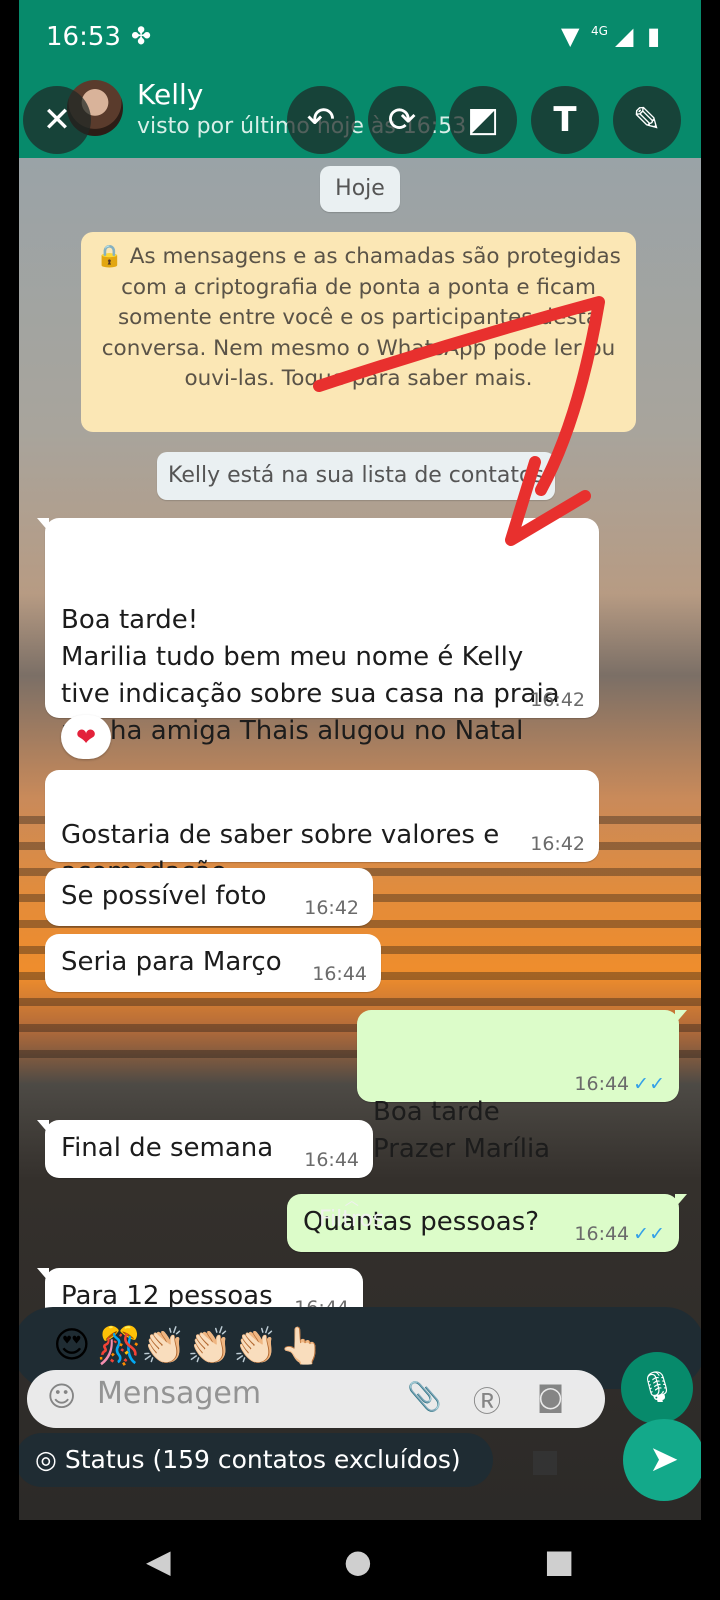  I want to click on status-time: 16:53, so click(83, 37).